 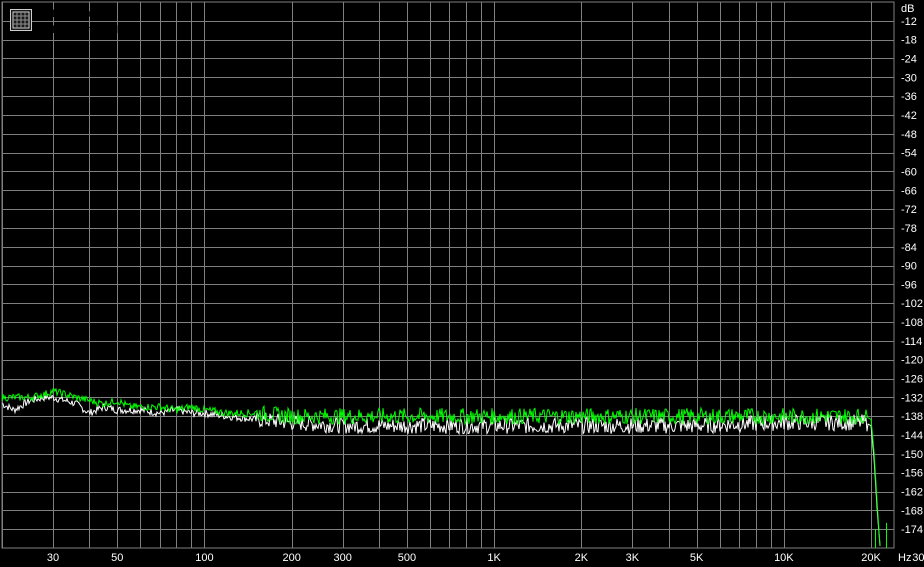 What do you see at coordinates (697, 558) in the screenshot?
I see `x-tick-label: 5K` at bounding box center [697, 558].